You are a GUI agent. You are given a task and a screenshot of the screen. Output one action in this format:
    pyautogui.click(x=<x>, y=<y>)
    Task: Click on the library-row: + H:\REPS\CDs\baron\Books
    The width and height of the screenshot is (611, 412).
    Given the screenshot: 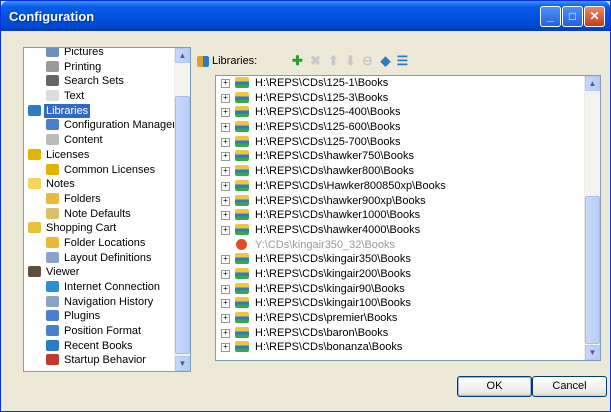 What is the action you would take?
    pyautogui.click(x=408, y=333)
    